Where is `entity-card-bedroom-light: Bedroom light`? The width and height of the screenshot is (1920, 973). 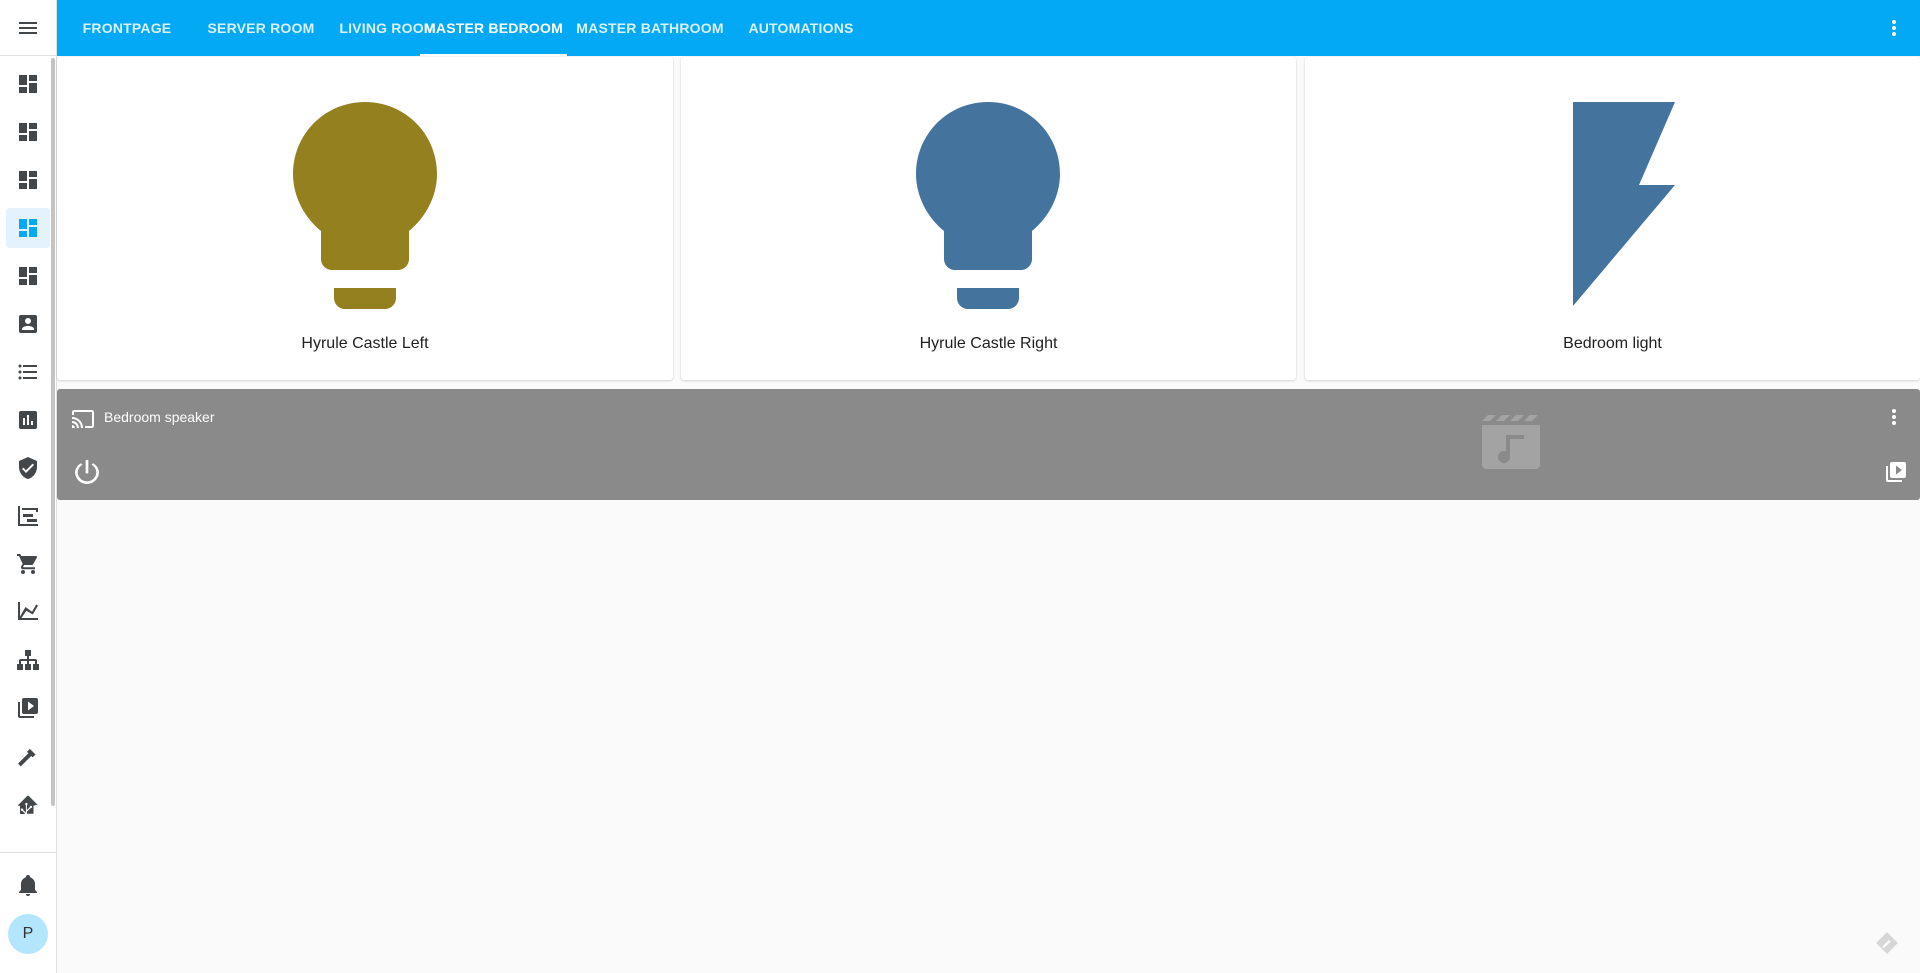 entity-card-bedroom-light: Bedroom light is located at coordinates (1612, 218).